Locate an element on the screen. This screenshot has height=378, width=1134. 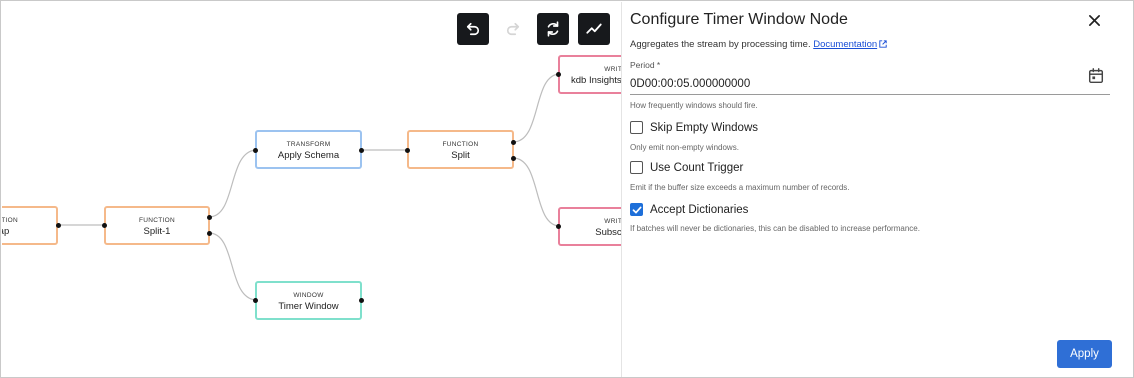
calendar-button is located at coordinates (1096, 76).